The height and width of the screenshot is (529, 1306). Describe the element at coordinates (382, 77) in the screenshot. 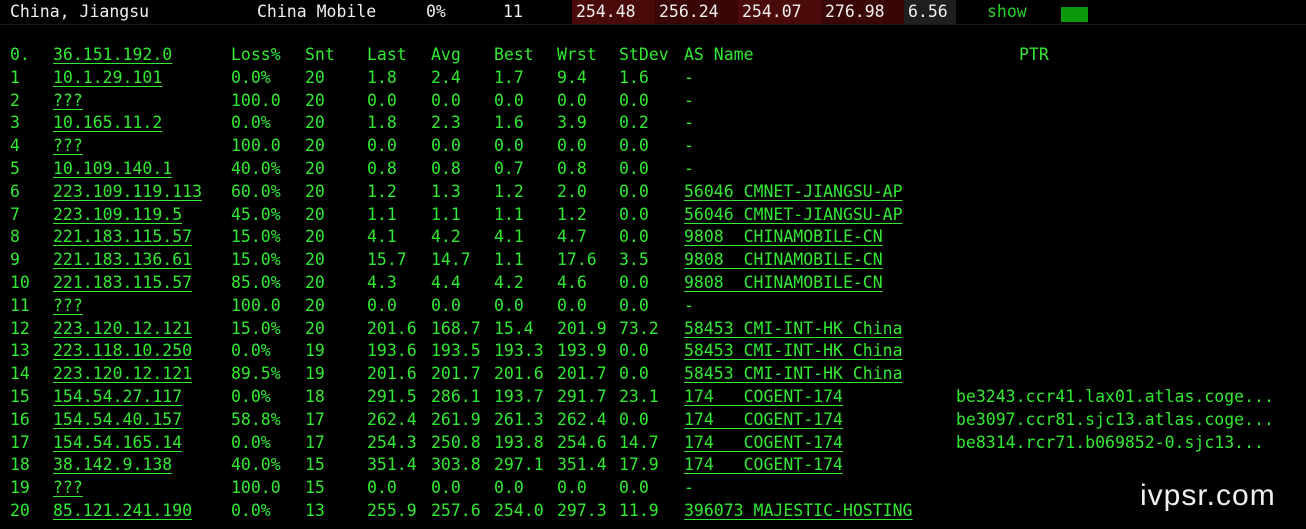

I see `cell-last: 1.8` at that location.